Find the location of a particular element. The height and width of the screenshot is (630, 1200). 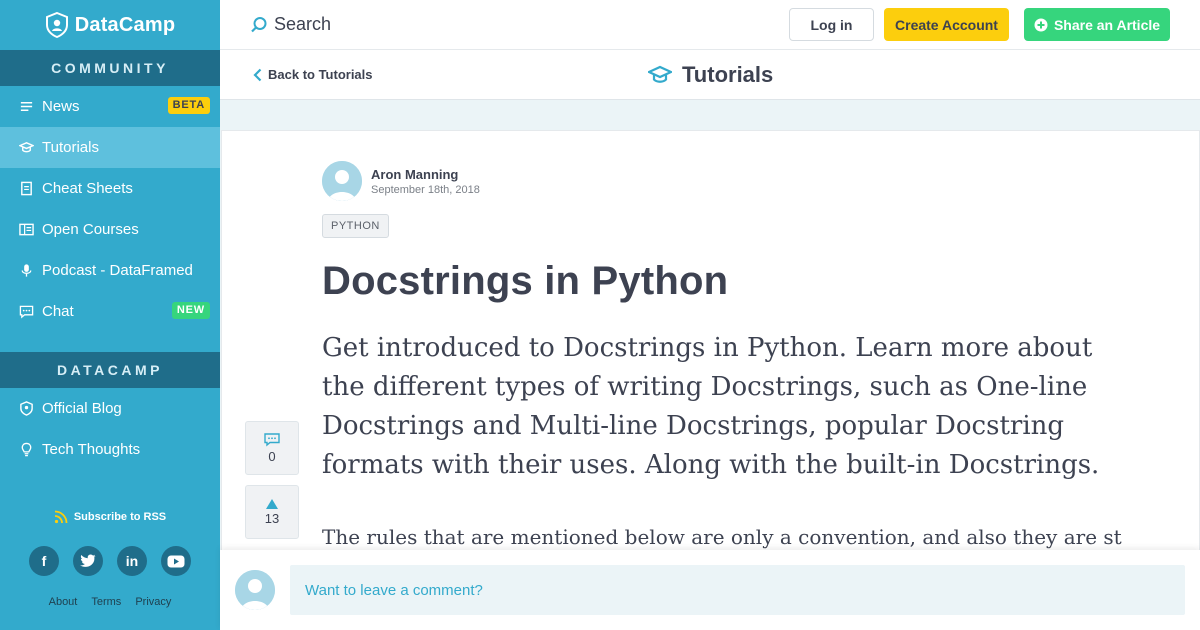

comment-bar is located at coordinates (710, 590).